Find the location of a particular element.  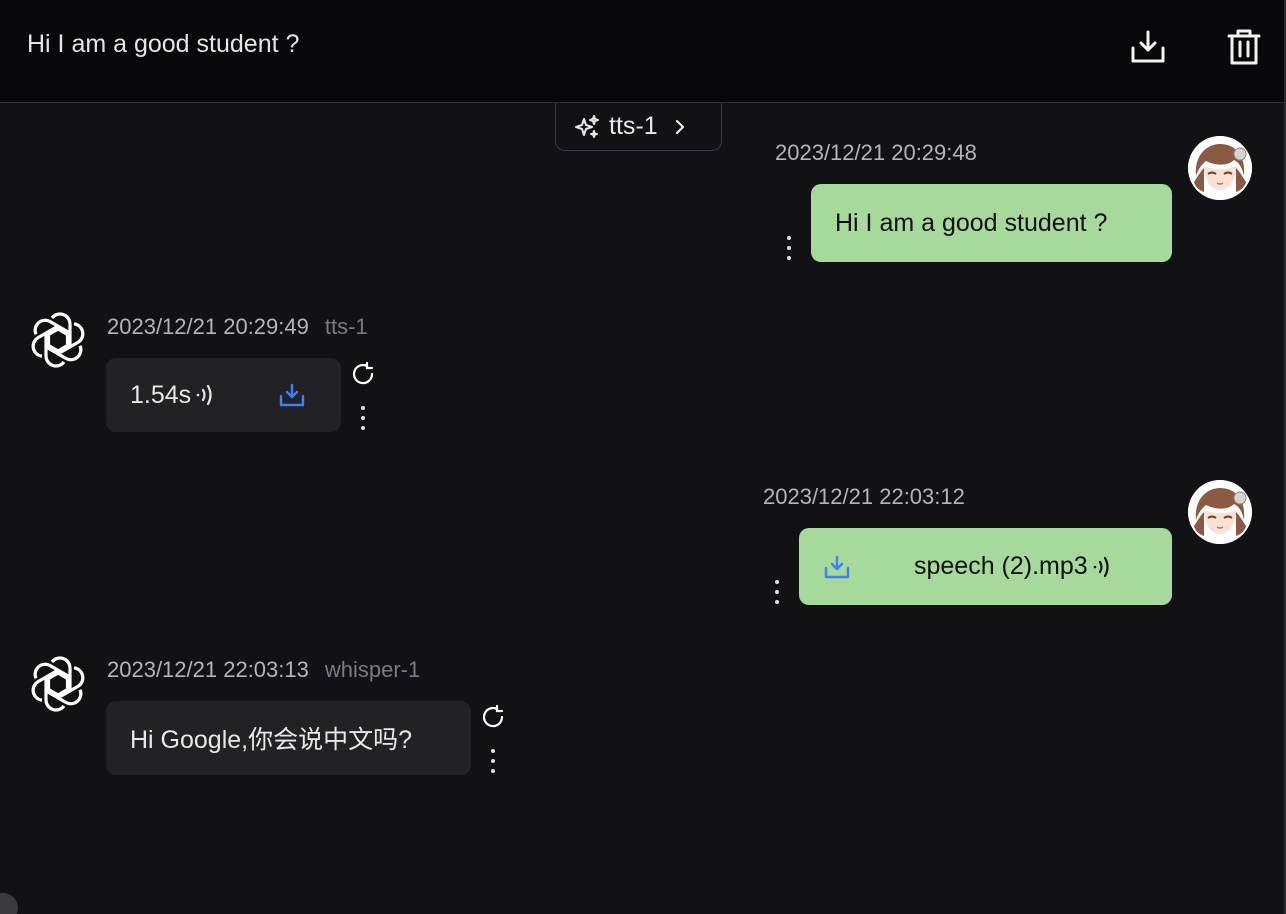

model-selector: tts-1 is located at coordinates (638, 127).